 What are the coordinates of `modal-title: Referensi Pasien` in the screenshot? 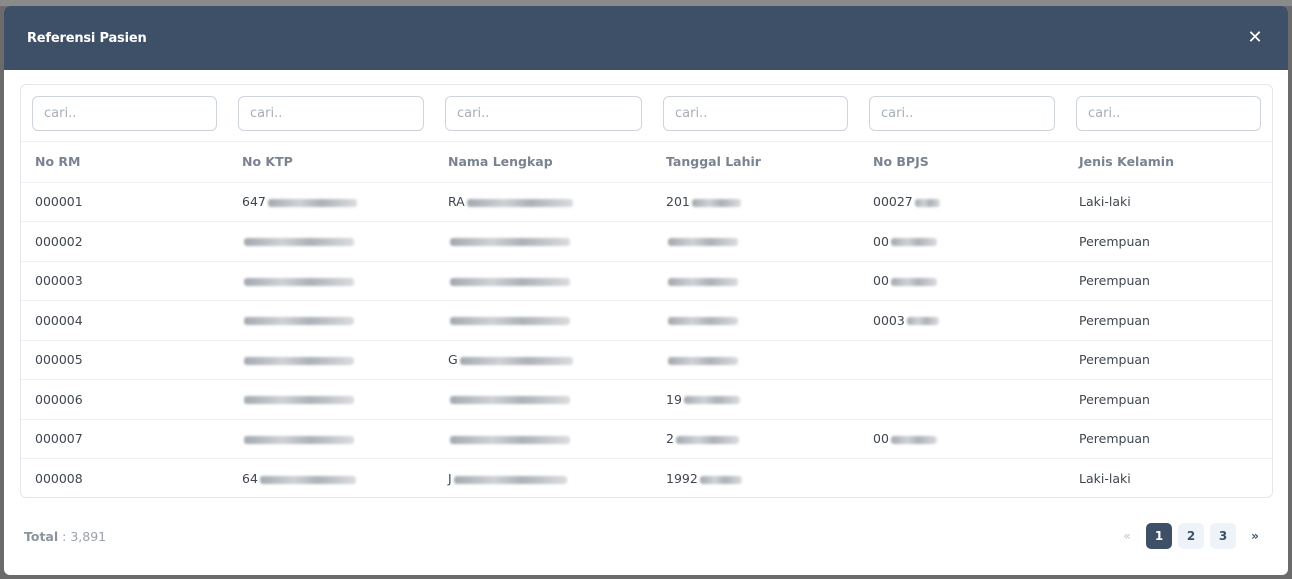 It's located at (87, 38).